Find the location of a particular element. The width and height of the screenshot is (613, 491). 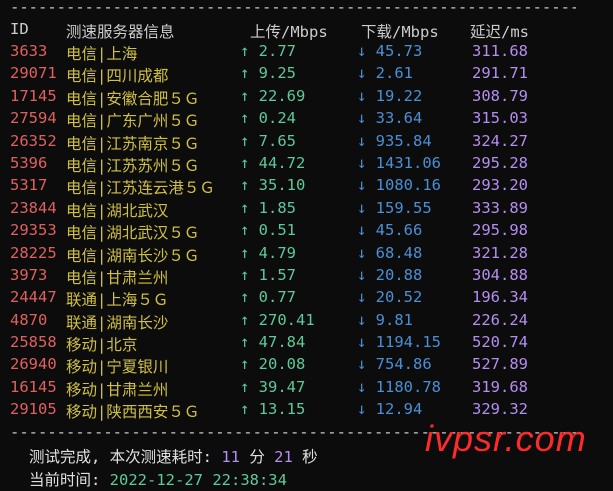

table-row: 26940 移动|宁夏银川 ↑ 20.08 ↓ 754.86 527.89 is located at coordinates (306, 366).